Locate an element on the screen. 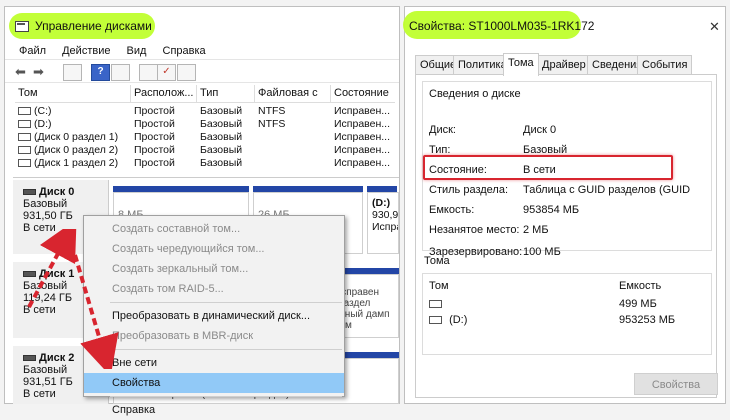 The image size is (730, 420). col-volume: Том is located at coordinates (73, 93).